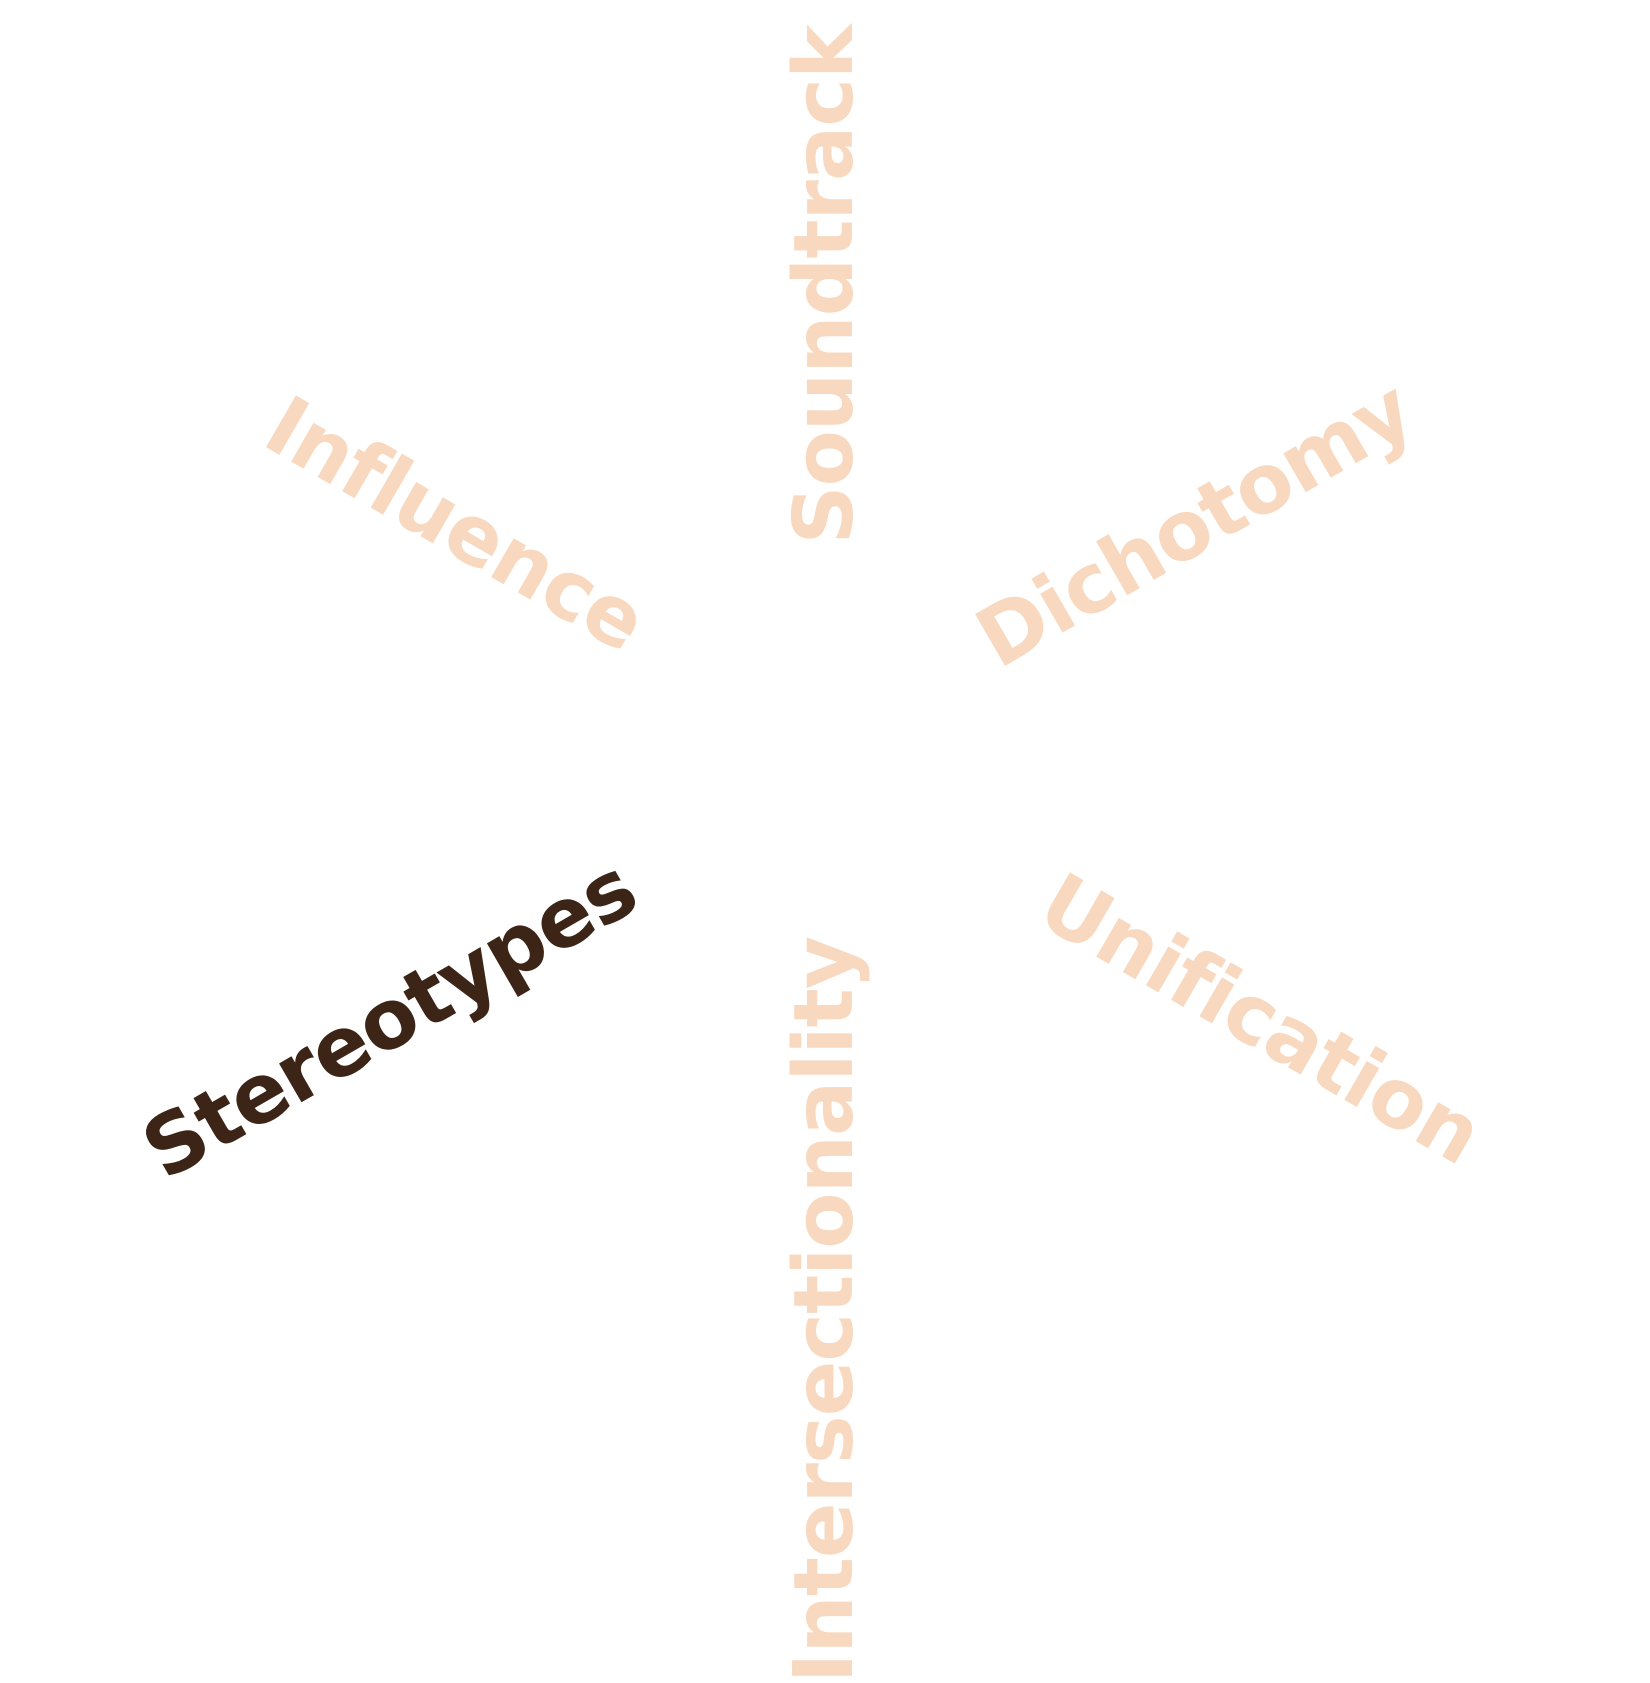 The height and width of the screenshot is (1683, 1650). What do you see at coordinates (389, 1020) in the screenshot?
I see `word-stereotypes: Stereotypes` at bounding box center [389, 1020].